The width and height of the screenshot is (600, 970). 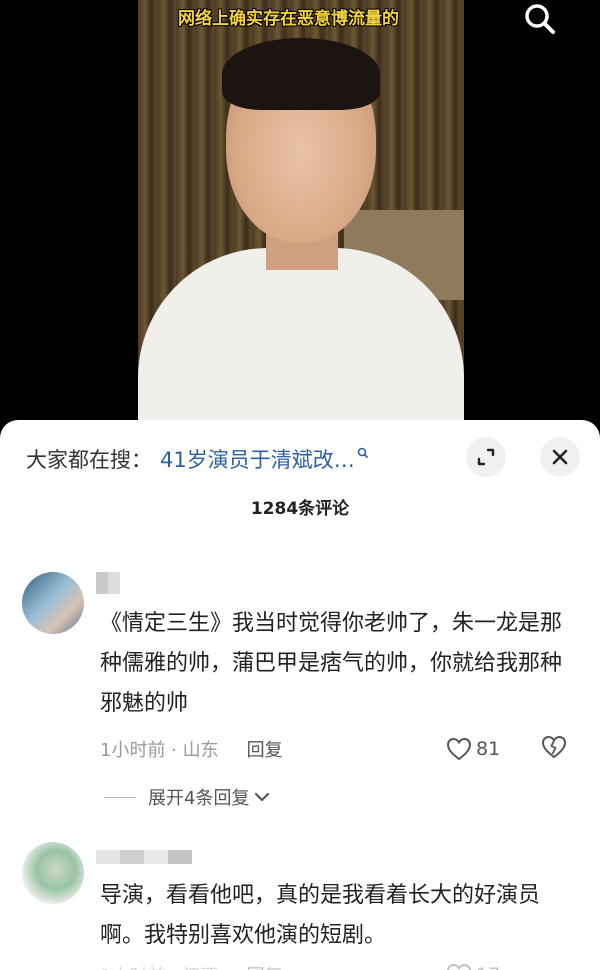 What do you see at coordinates (362, 453) in the screenshot?
I see `small-search-icon` at bounding box center [362, 453].